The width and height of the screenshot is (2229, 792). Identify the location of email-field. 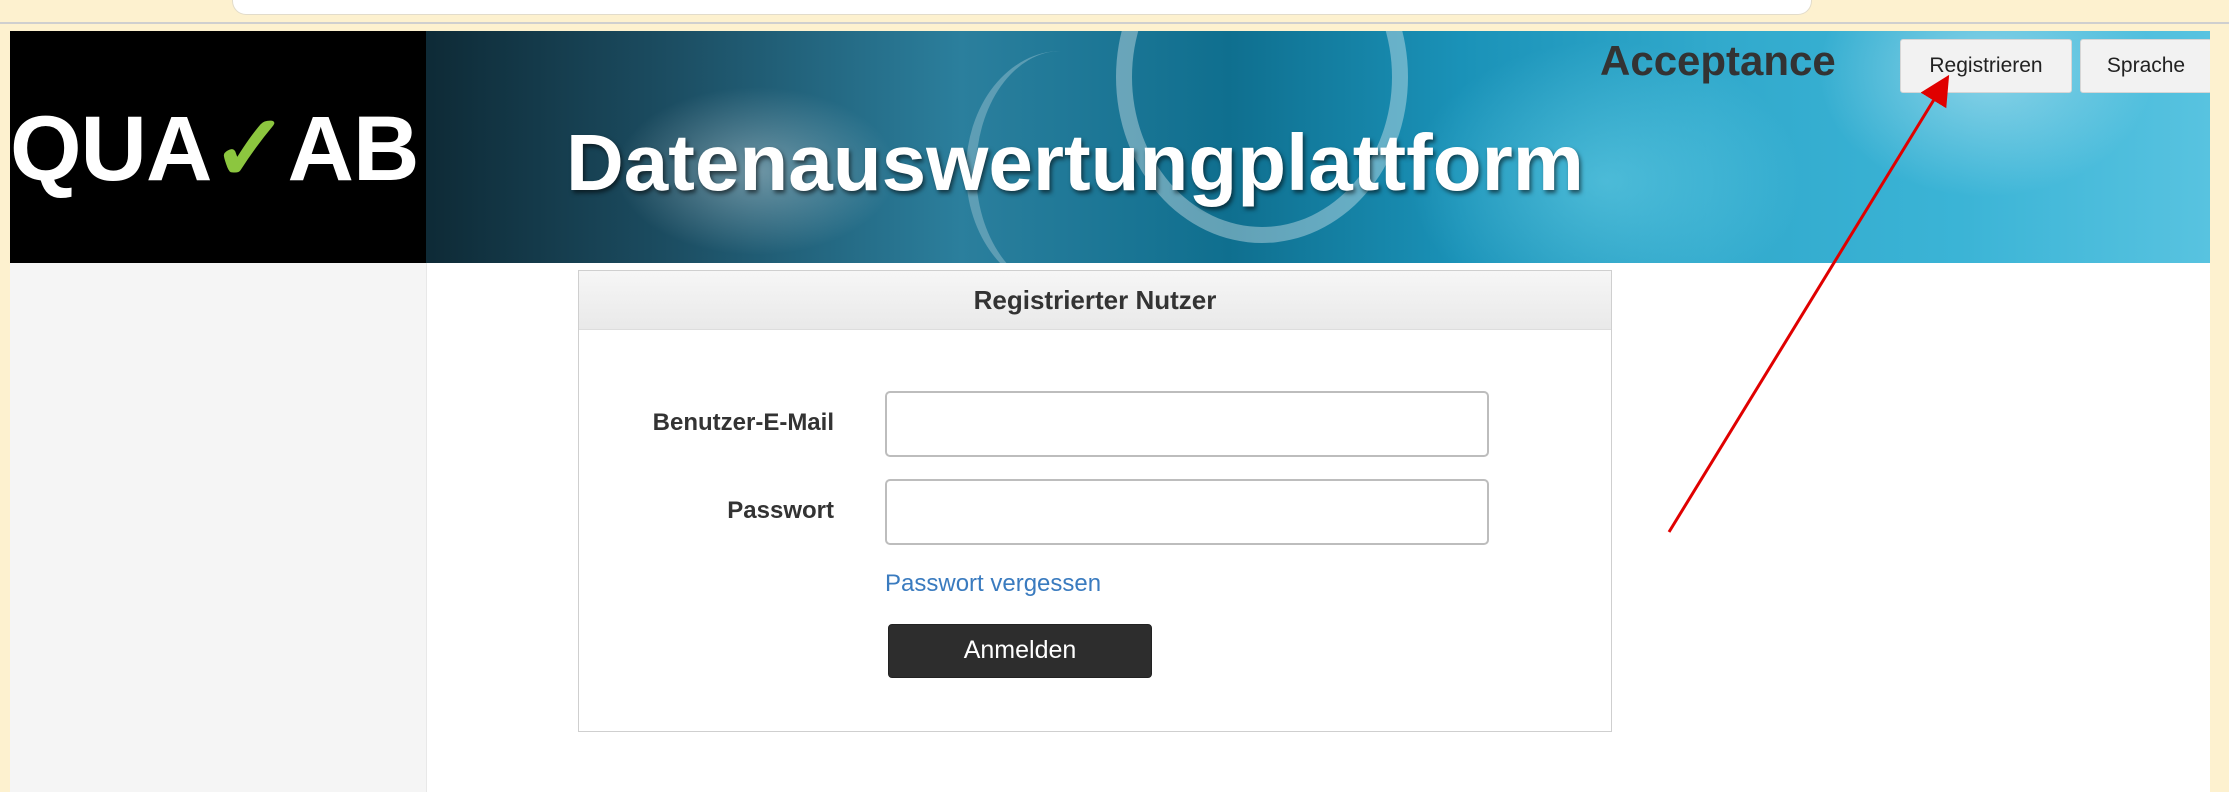
(1187, 424).